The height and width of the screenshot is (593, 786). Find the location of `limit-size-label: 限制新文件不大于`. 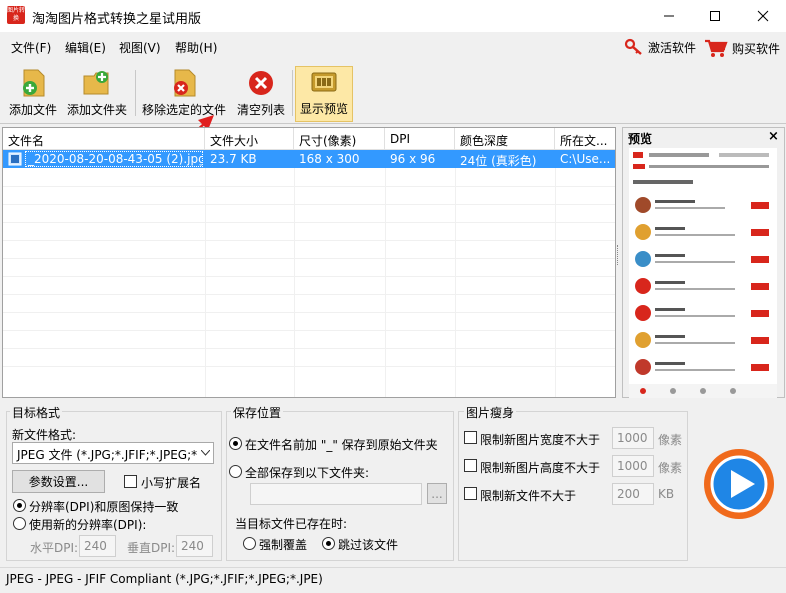

limit-size-label: 限制新文件不大于 is located at coordinates (528, 496).